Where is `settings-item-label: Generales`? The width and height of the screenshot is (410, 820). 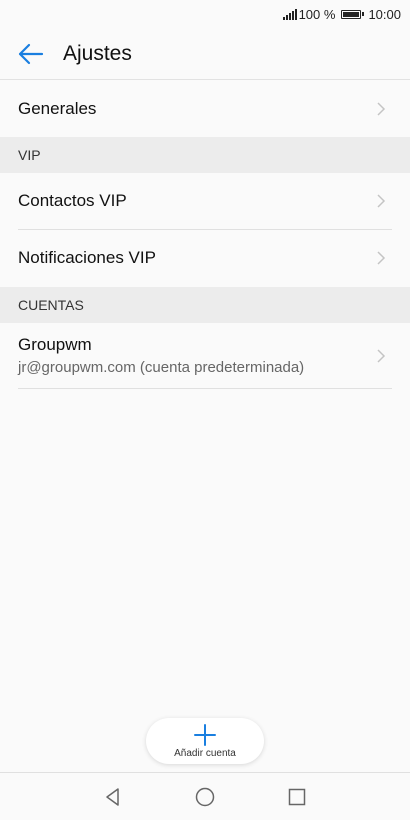 settings-item-label: Generales is located at coordinates (57, 108).